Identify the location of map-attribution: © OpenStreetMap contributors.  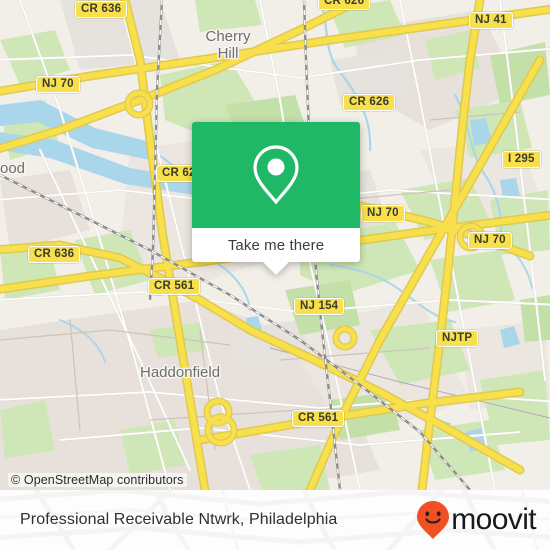
(97, 480).